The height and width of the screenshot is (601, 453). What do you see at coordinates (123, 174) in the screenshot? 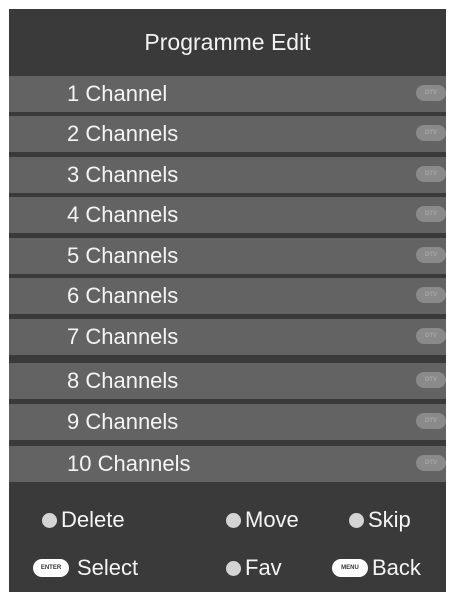
I see `channel-label: 3 Channels` at bounding box center [123, 174].